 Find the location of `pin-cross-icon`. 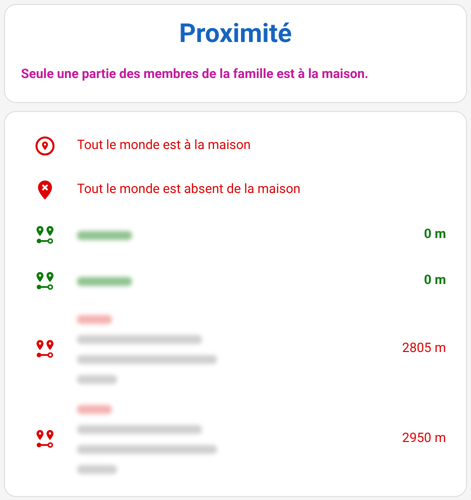

pin-cross-icon is located at coordinates (45, 190).